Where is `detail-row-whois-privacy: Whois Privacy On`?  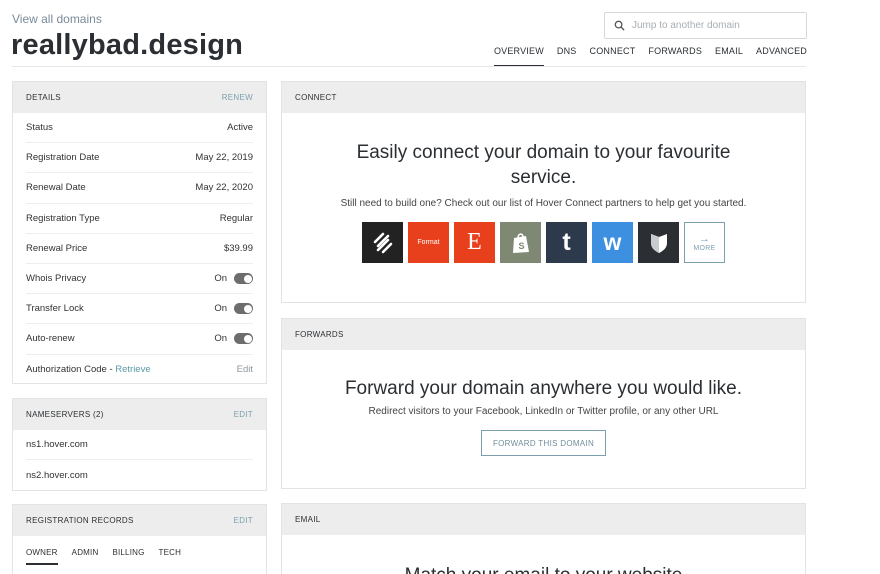
detail-row-whois-privacy: Whois Privacy On is located at coordinates (139, 279).